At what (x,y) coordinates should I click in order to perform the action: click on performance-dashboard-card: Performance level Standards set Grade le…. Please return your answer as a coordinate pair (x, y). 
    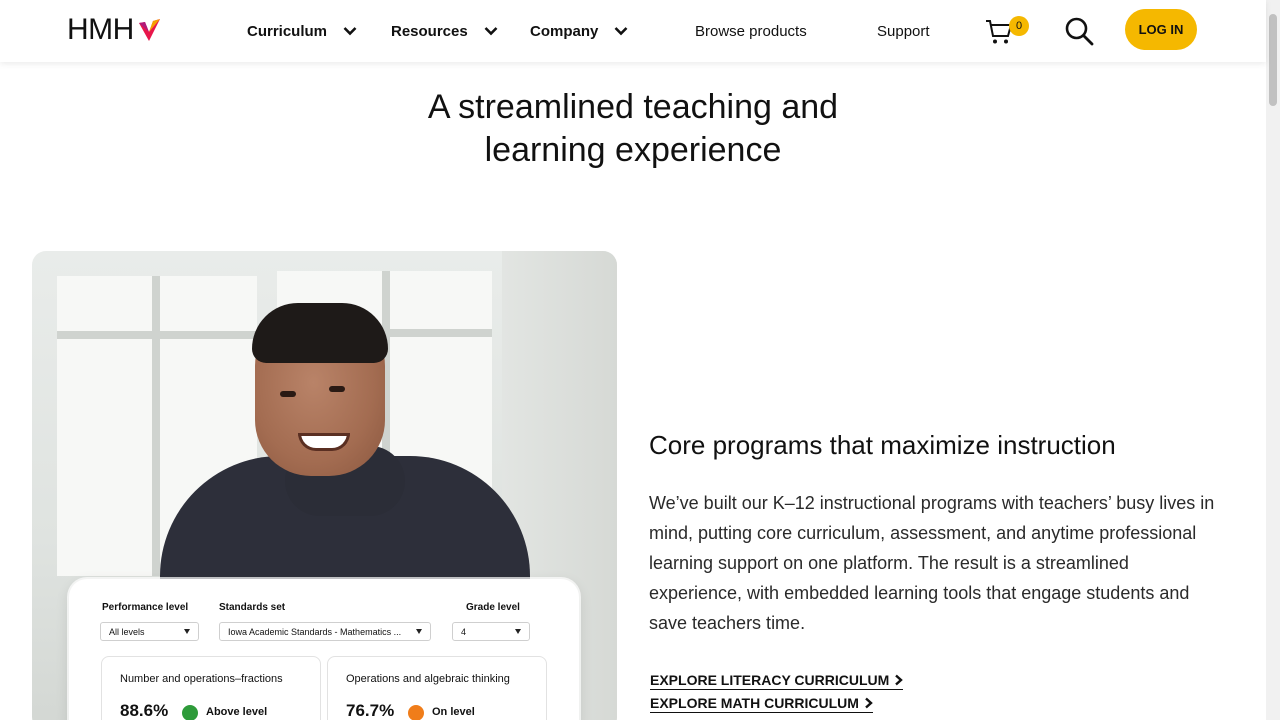
    Looking at the image, I should click on (324, 649).